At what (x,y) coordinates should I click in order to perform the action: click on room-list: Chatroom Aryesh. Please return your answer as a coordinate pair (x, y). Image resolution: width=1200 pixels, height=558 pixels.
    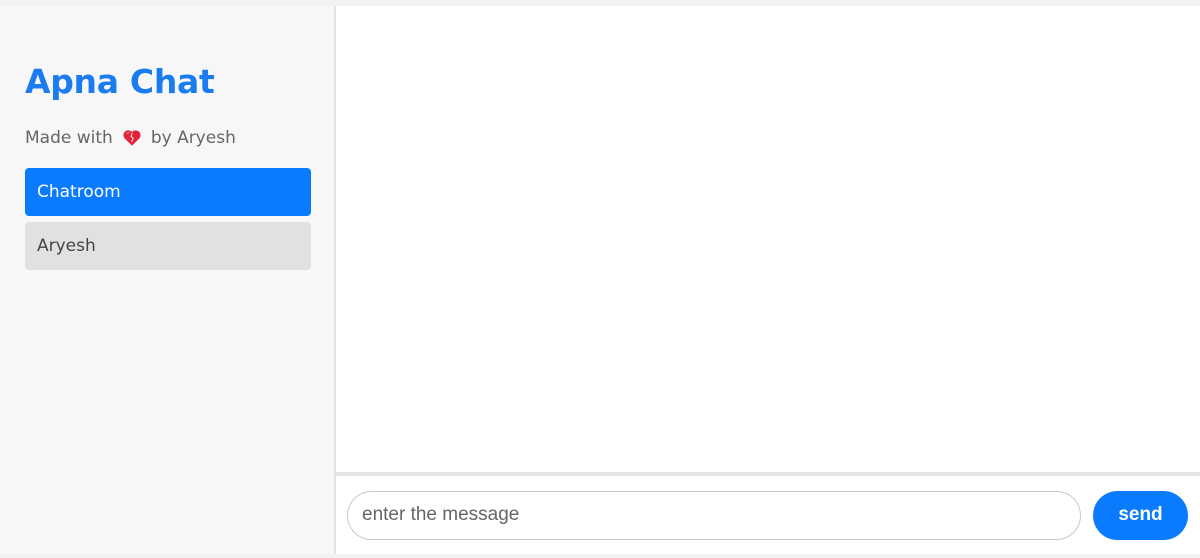
    Looking at the image, I should click on (168, 219).